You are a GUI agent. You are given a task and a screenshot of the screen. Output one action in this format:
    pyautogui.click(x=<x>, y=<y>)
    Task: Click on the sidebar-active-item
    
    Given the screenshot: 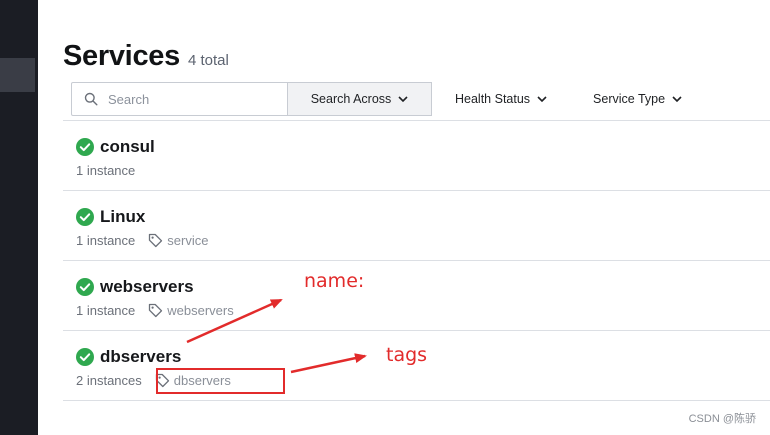 What is the action you would take?
    pyautogui.click(x=17, y=75)
    